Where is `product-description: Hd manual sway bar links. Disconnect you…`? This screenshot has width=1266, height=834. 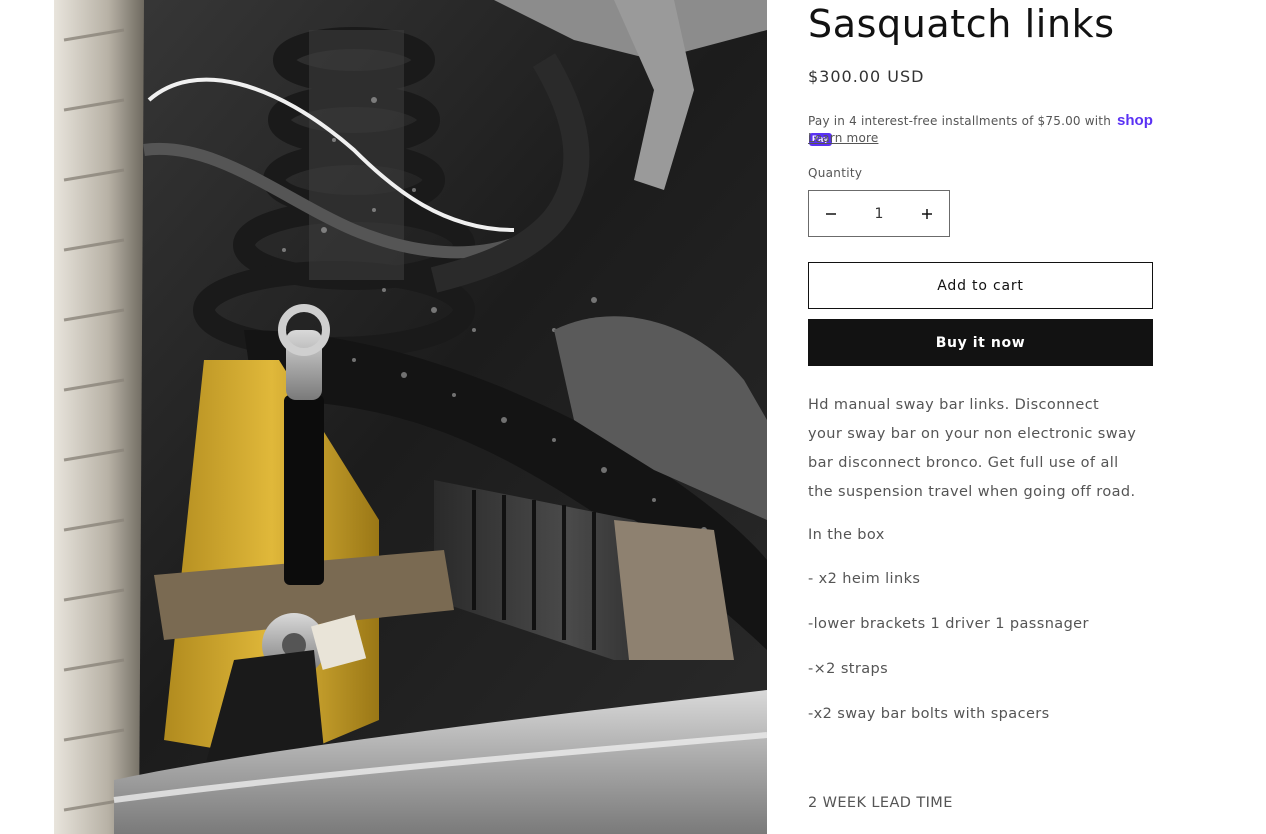
product-description: Hd manual sway bar links. Disconnect you… is located at coordinates (972, 448).